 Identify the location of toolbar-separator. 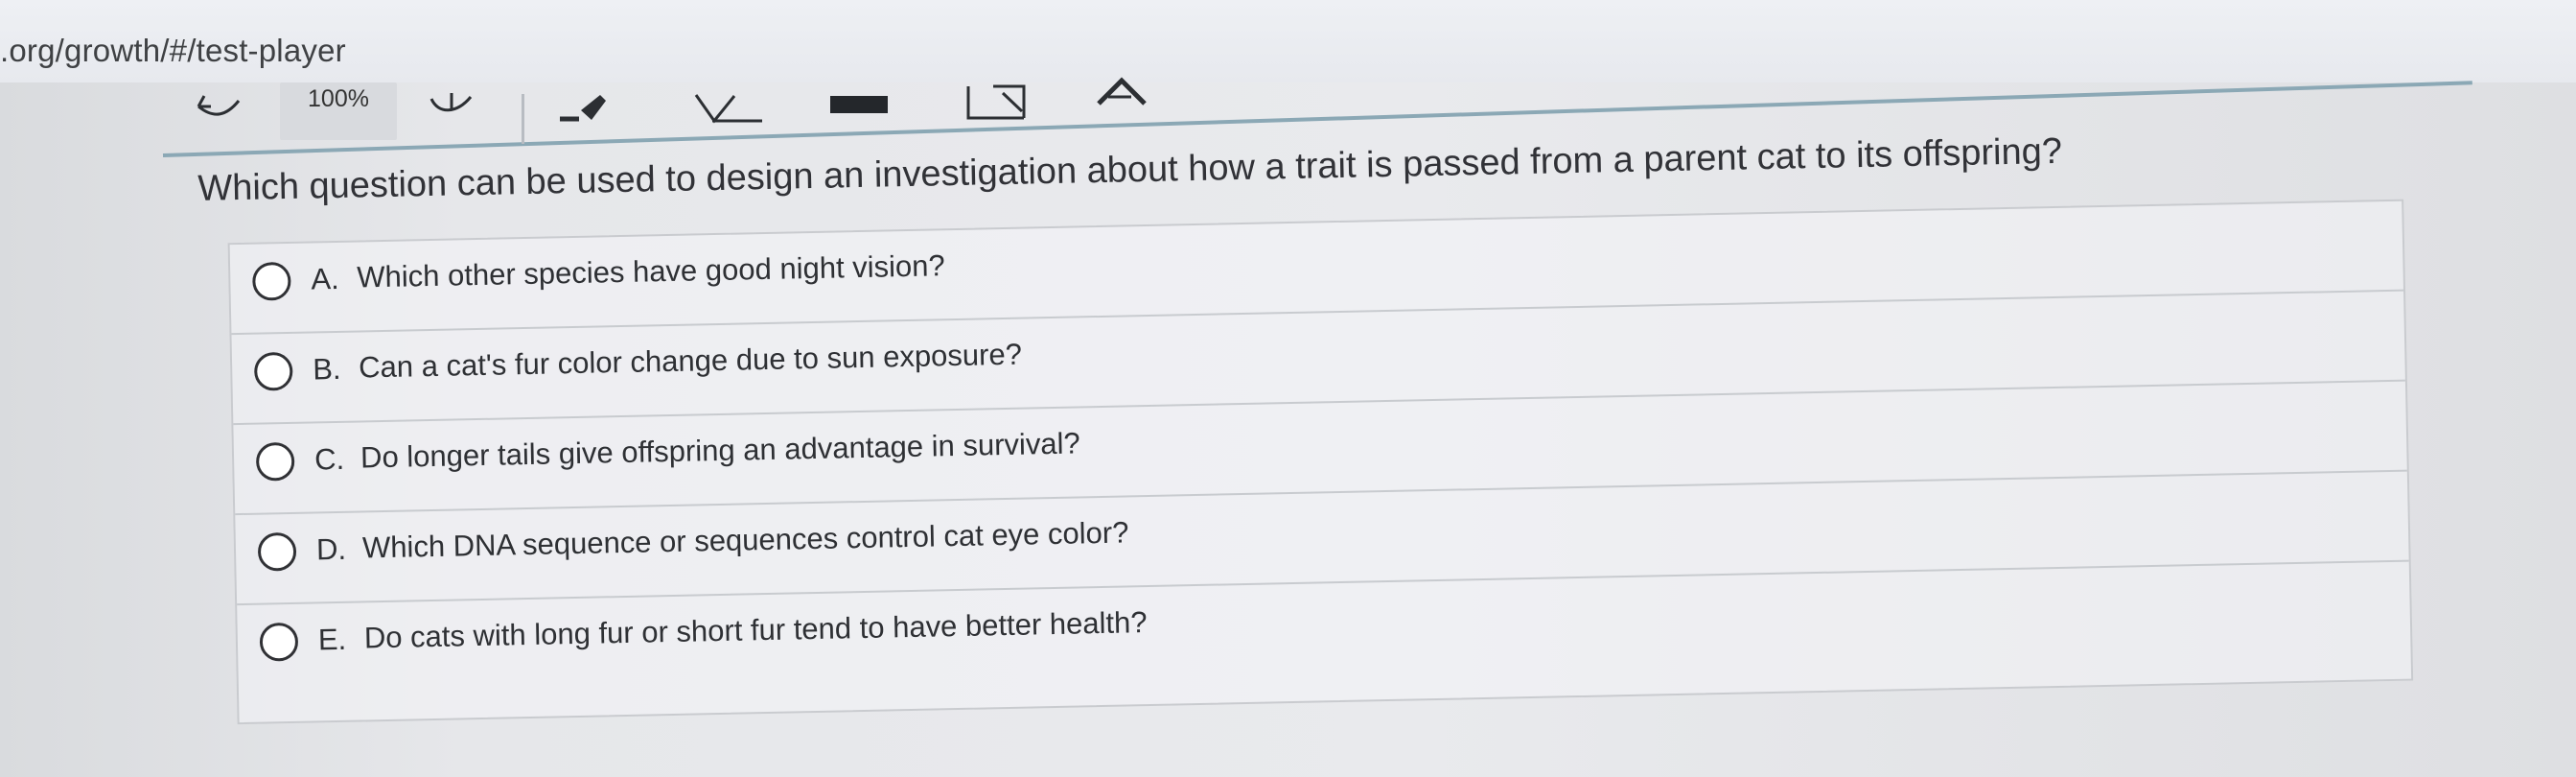
(523, 119).